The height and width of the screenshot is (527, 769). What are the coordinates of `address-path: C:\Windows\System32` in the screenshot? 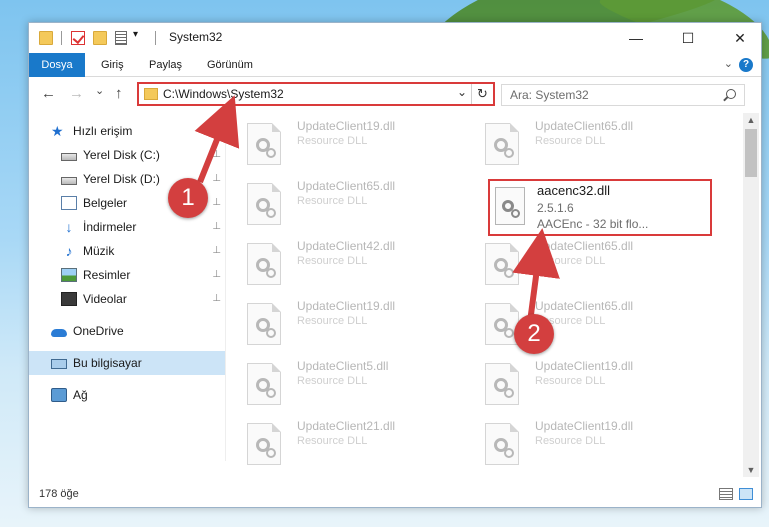 It's located at (223, 94).